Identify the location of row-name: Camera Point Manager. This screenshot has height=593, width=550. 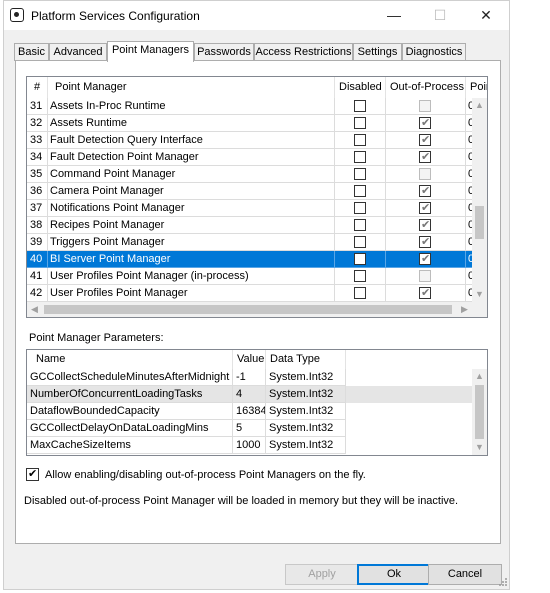
(191, 191).